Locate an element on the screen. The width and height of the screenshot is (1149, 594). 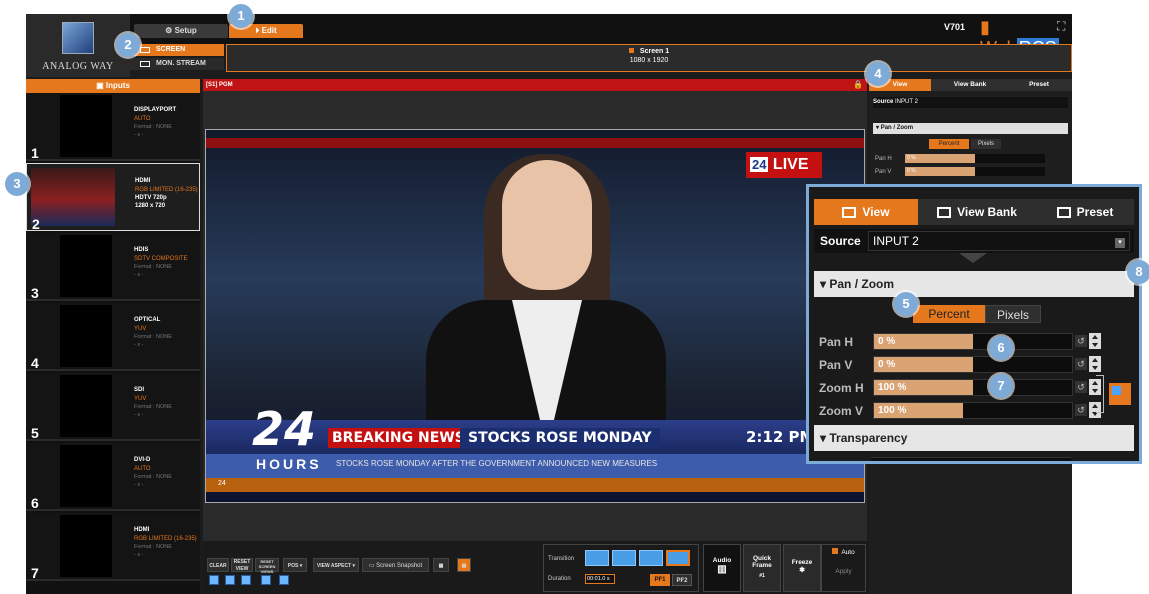
setup-button: ⚙ Setup is located at coordinates (181, 31).